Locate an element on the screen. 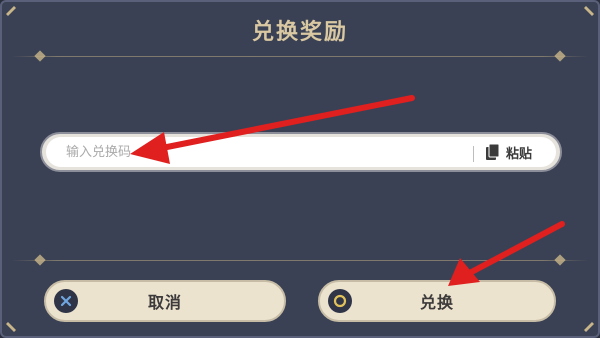 The width and height of the screenshot is (600, 338). title-divider is located at coordinates (300, 56).